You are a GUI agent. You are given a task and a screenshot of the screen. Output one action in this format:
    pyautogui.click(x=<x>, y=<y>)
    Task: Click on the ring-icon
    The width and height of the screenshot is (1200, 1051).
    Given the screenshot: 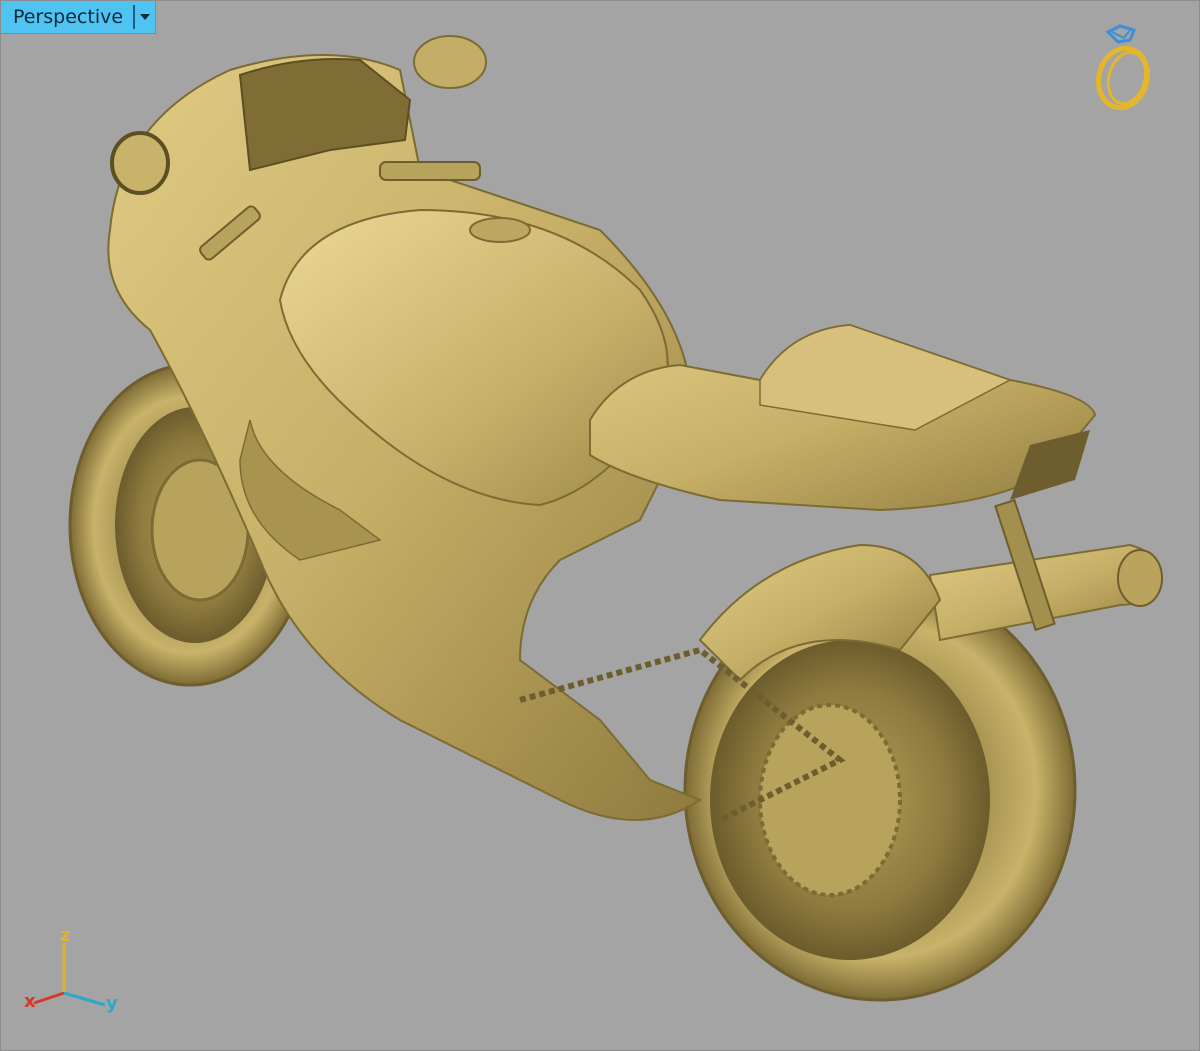 What is the action you would take?
    pyautogui.click(x=1123, y=67)
    